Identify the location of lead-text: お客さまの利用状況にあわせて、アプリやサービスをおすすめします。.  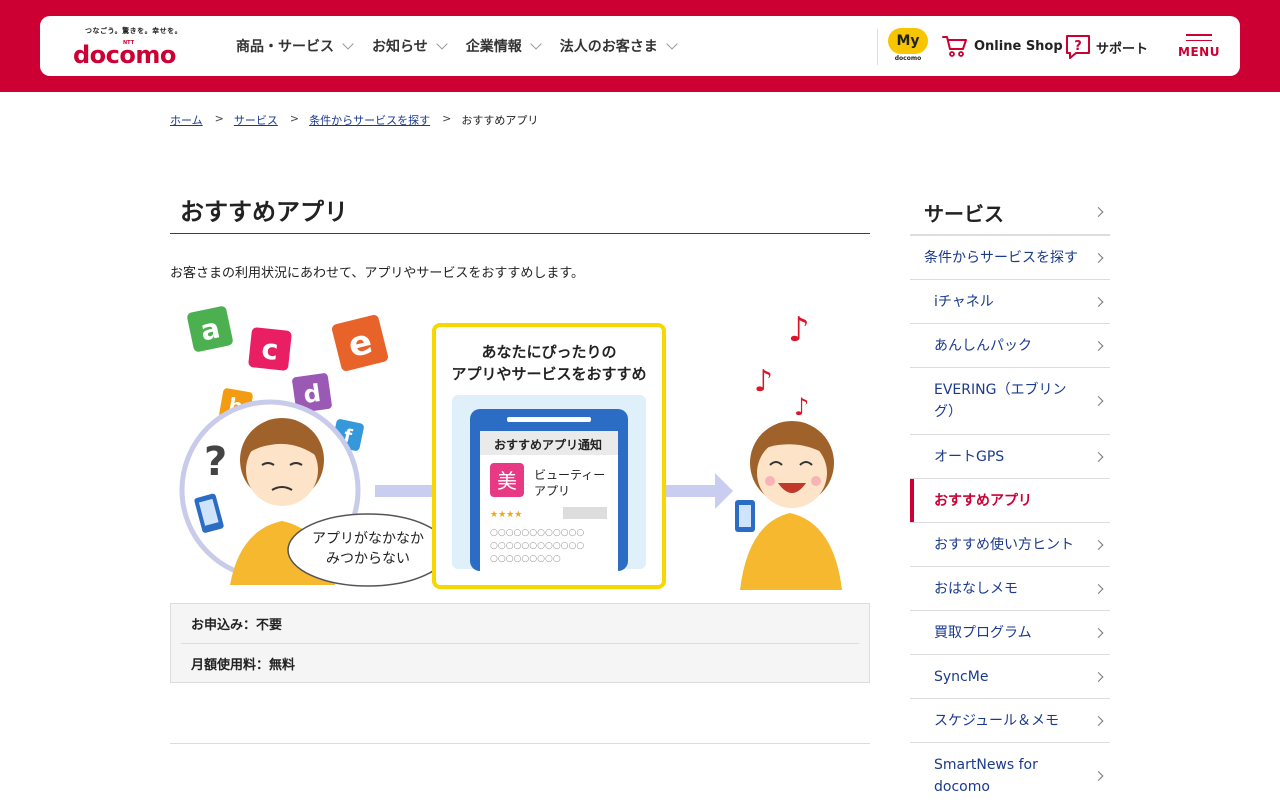
(377, 273).